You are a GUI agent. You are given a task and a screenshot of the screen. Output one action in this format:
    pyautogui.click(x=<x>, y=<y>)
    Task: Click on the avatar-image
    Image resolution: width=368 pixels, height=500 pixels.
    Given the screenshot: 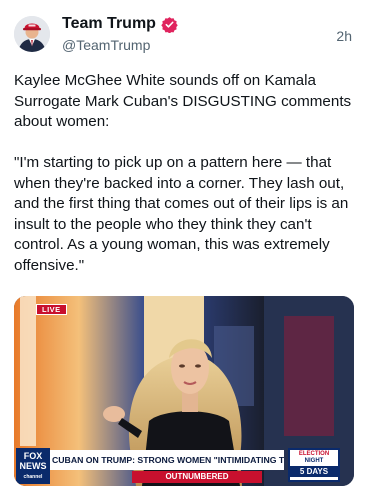 What is the action you would take?
    pyautogui.click(x=32, y=34)
    